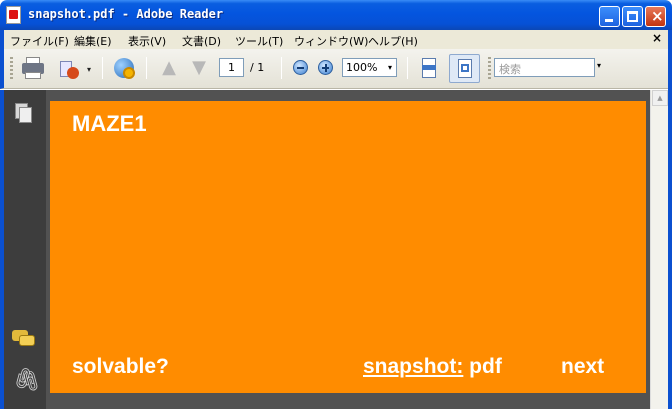  Describe the element at coordinates (25, 339) in the screenshot. I see `comments-icon` at that location.